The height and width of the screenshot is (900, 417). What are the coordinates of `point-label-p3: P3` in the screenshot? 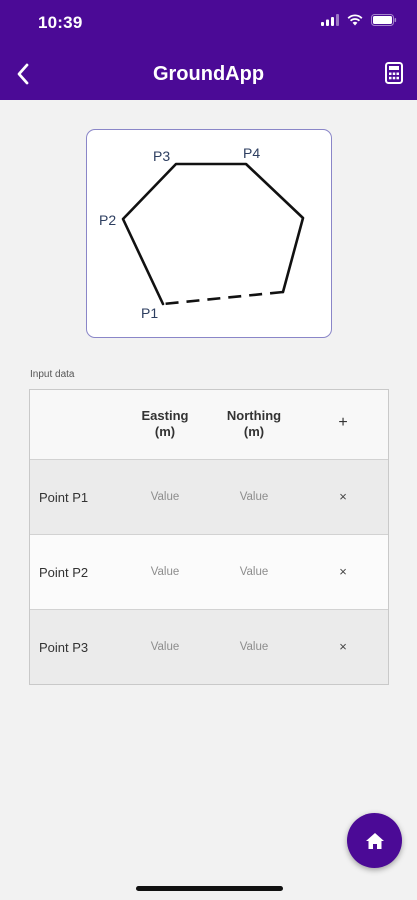 It's located at (161, 156).